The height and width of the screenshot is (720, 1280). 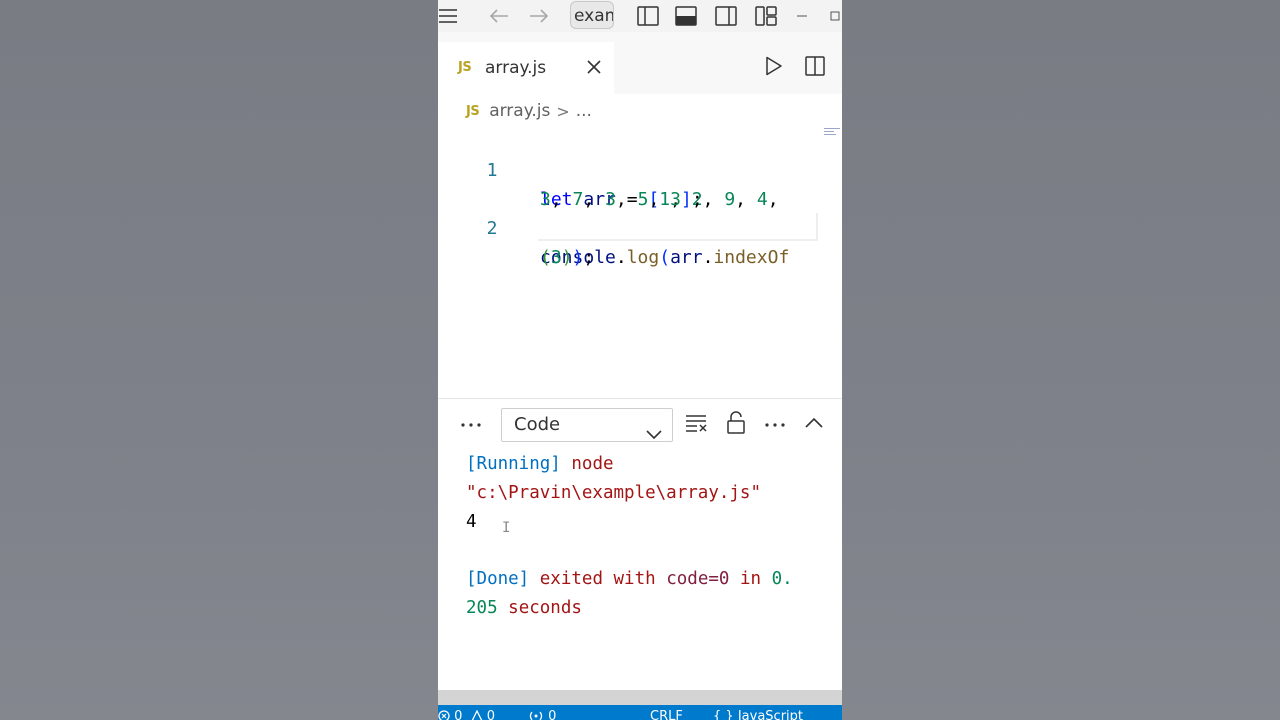 I want to click on split-editor-icon, so click(x=815, y=68).